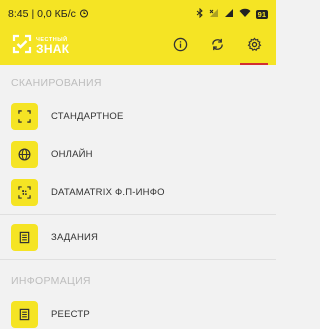 The width and height of the screenshot is (320, 329). I want to click on menu-item-standard: СТАНДАРТНОЕ, so click(138, 116).